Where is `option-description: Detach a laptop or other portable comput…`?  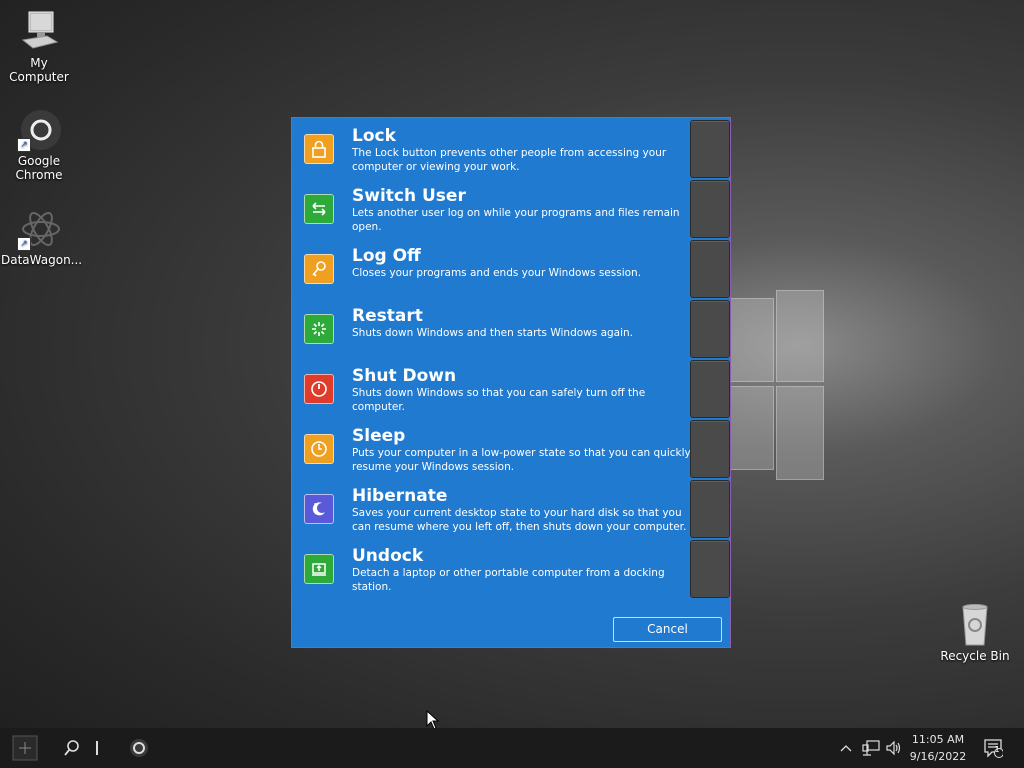
option-description: Detach a laptop or other portable comput… is located at coordinates (508, 580).